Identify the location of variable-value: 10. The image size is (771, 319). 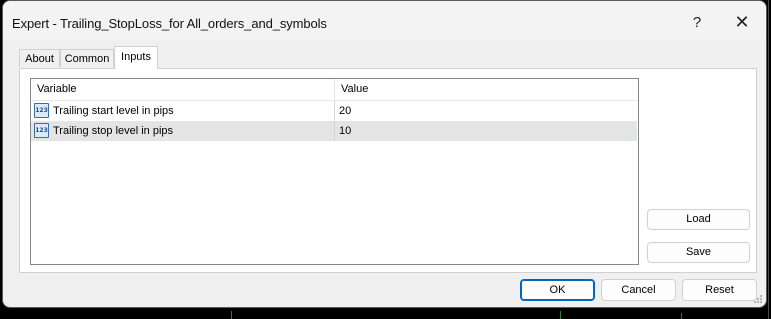
(345, 131).